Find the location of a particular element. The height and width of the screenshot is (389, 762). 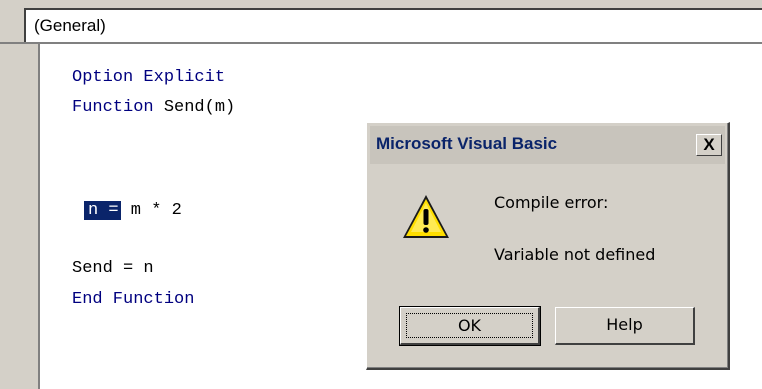

procedure-bar: (General) is located at coordinates (381, 22).